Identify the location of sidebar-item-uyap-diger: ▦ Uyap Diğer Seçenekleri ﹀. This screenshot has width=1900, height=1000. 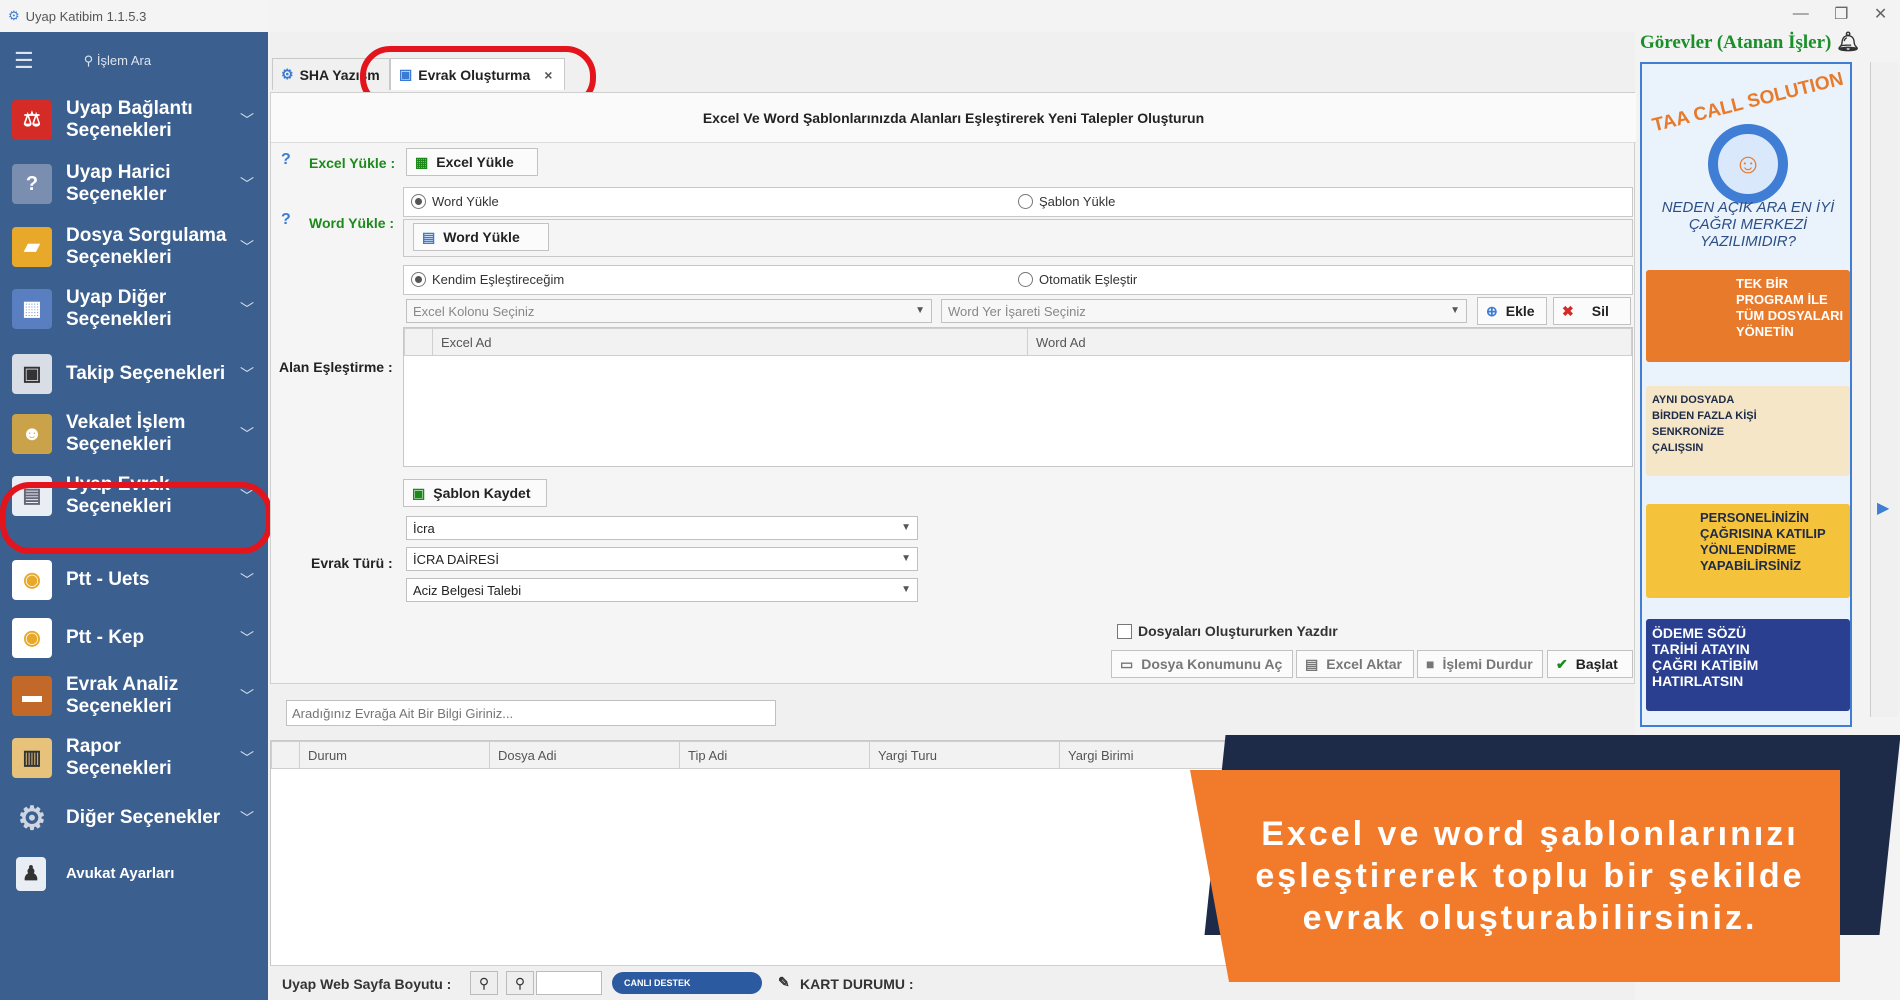
(134, 309).